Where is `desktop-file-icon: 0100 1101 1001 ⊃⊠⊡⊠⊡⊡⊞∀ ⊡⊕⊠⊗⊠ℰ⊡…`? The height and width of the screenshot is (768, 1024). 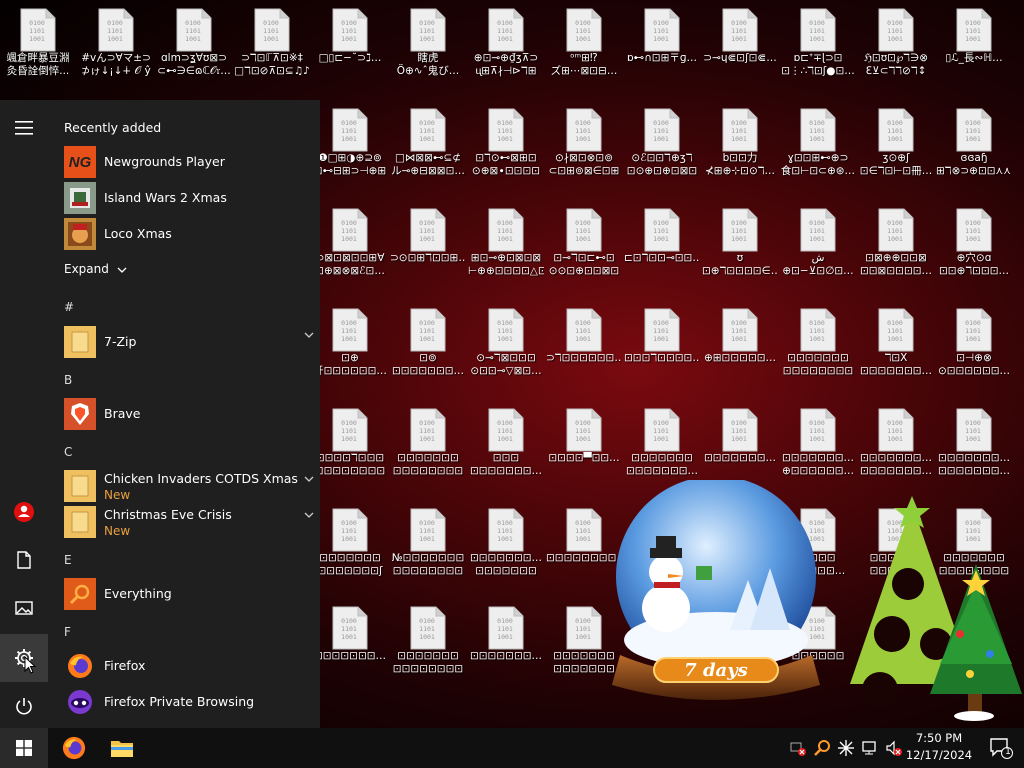 desktop-file-icon: 0100 1101 1001 ⊃⊠⊡⊠⊡⊡⊞∀ ⊡⊕⊠⊗⊠ℰ⊡… is located at coordinates (350, 244).